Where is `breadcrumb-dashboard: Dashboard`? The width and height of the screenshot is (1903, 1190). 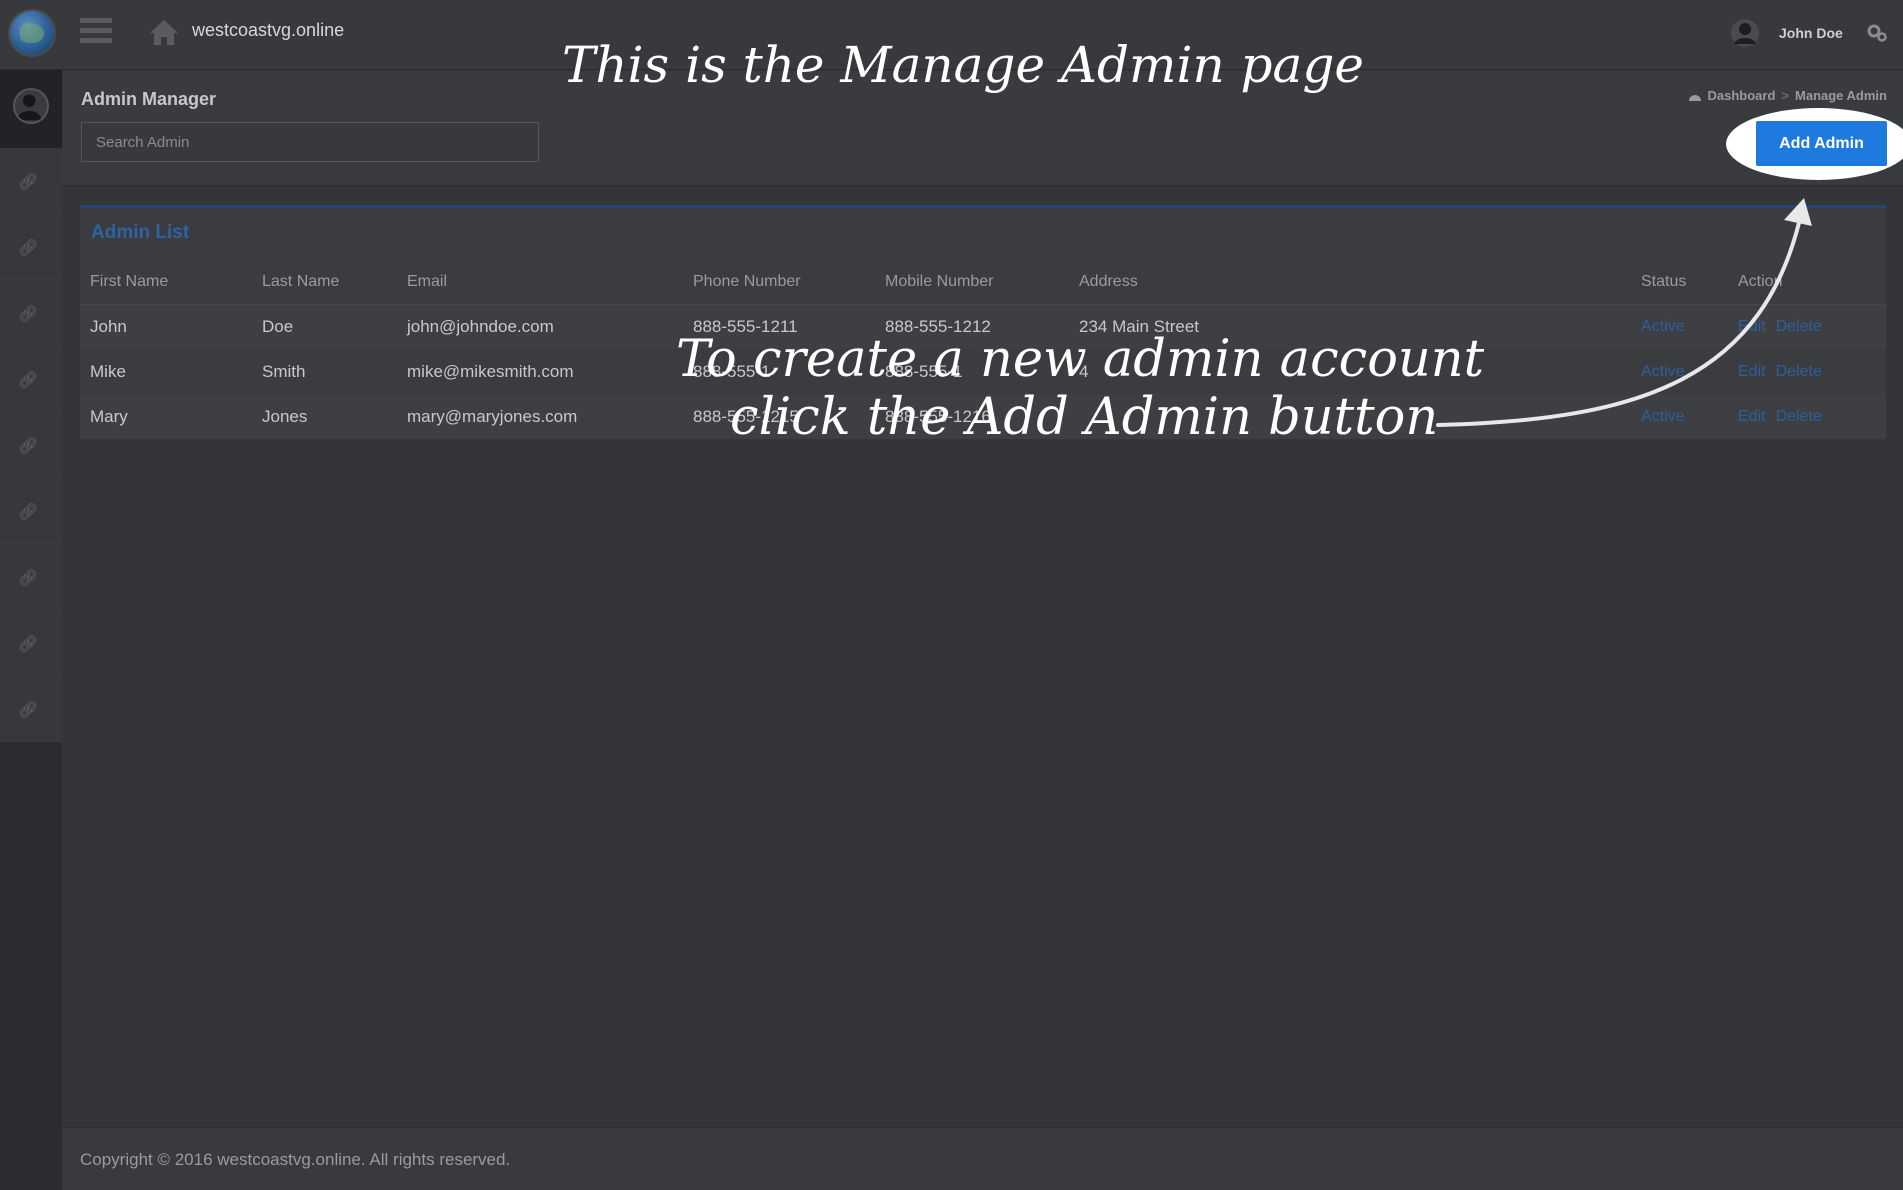
breadcrumb-dashboard: Dashboard is located at coordinates (1742, 95).